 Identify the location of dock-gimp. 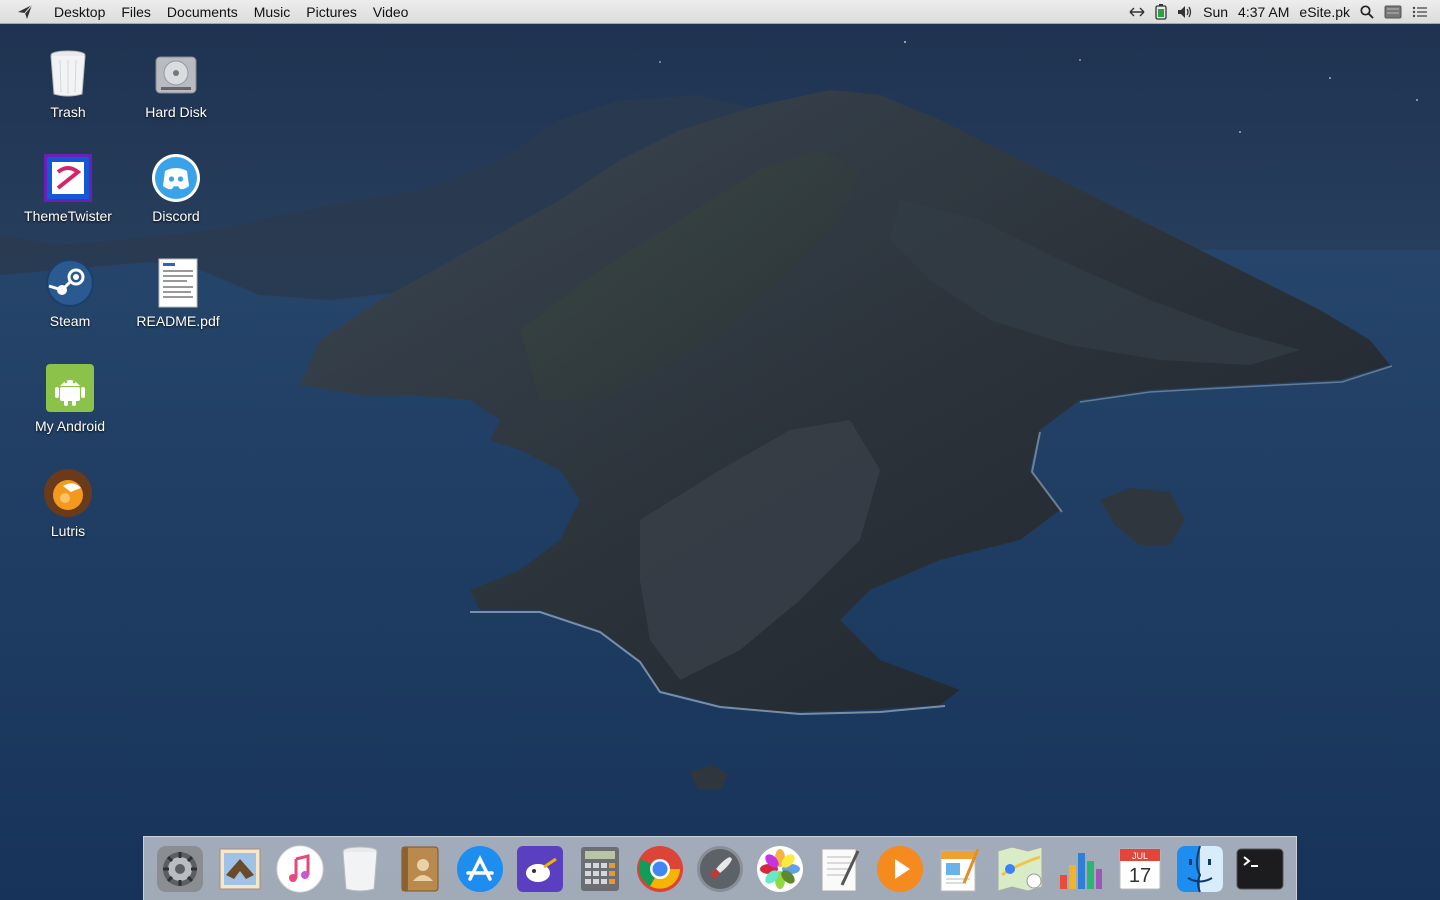
(540, 869).